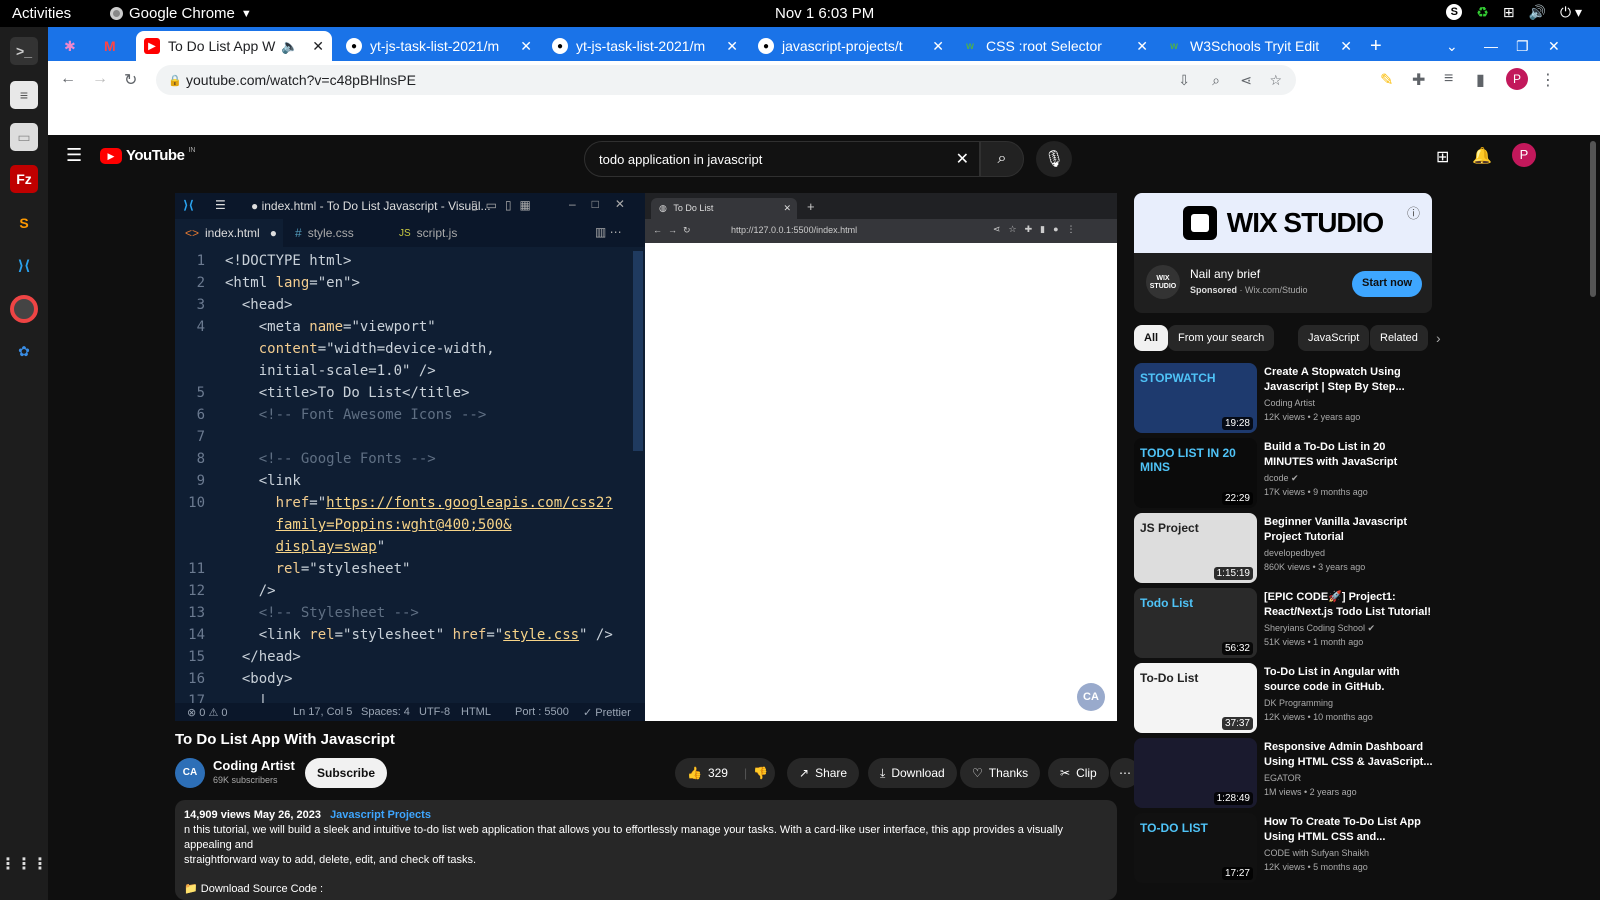  What do you see at coordinates (1514, 12) in the screenshot?
I see `system-tray: S ♻ ⊞ 🔊 ⏻ ▾` at bounding box center [1514, 12].